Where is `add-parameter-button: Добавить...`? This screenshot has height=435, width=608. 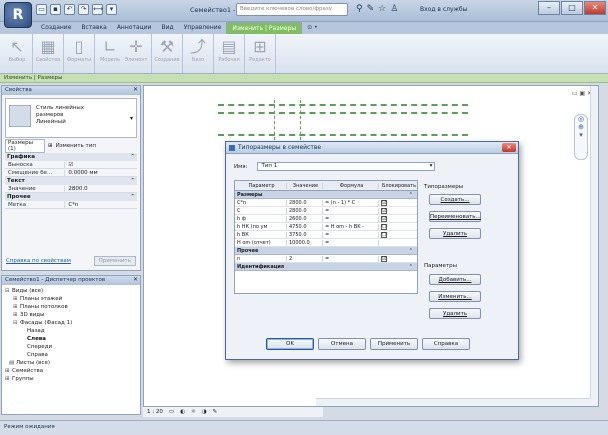
add-parameter-button: Добавить... is located at coordinates (455, 279).